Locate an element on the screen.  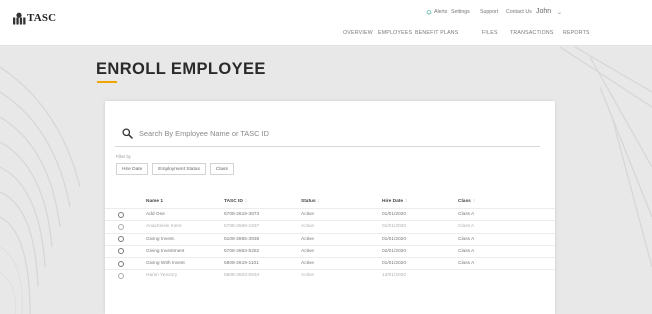
cell-name: Giving Invest. is located at coordinates (161, 239).